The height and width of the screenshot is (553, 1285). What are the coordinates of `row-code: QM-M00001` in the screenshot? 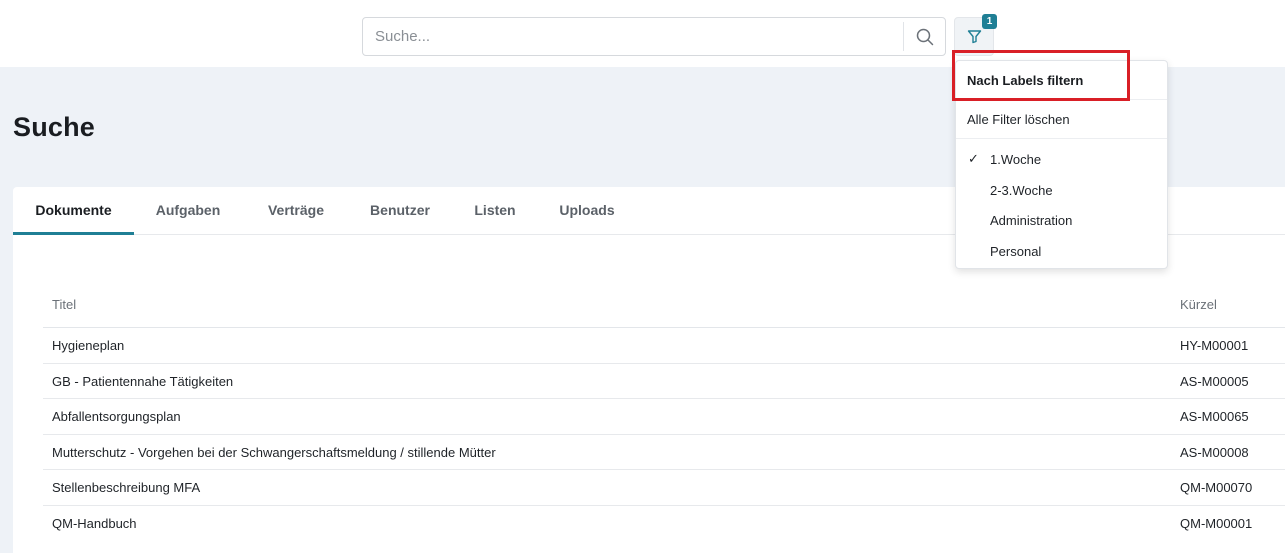 It's located at (1216, 523).